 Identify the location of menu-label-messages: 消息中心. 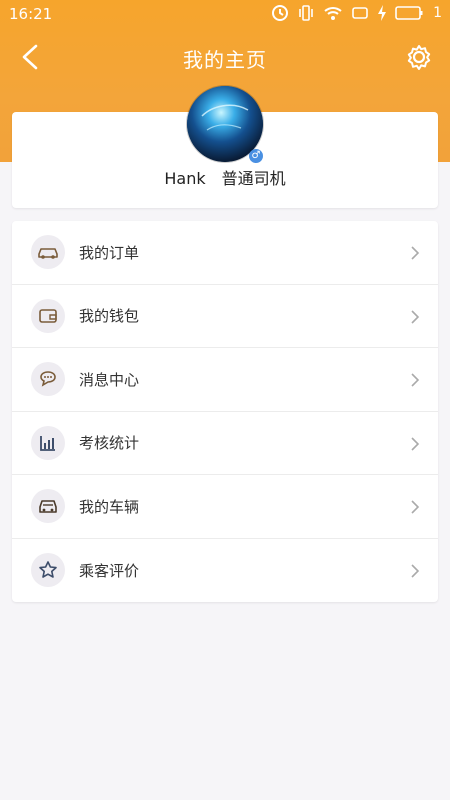
(109, 379).